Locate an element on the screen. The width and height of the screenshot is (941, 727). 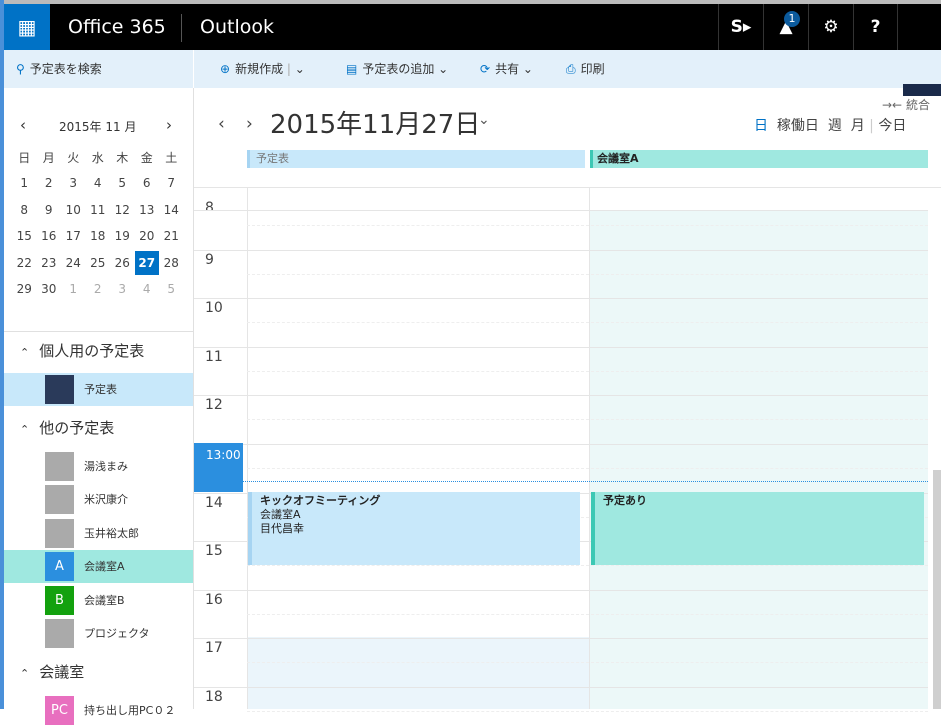
section-header: ⌃ 会議室 is located at coordinates (52, 671).